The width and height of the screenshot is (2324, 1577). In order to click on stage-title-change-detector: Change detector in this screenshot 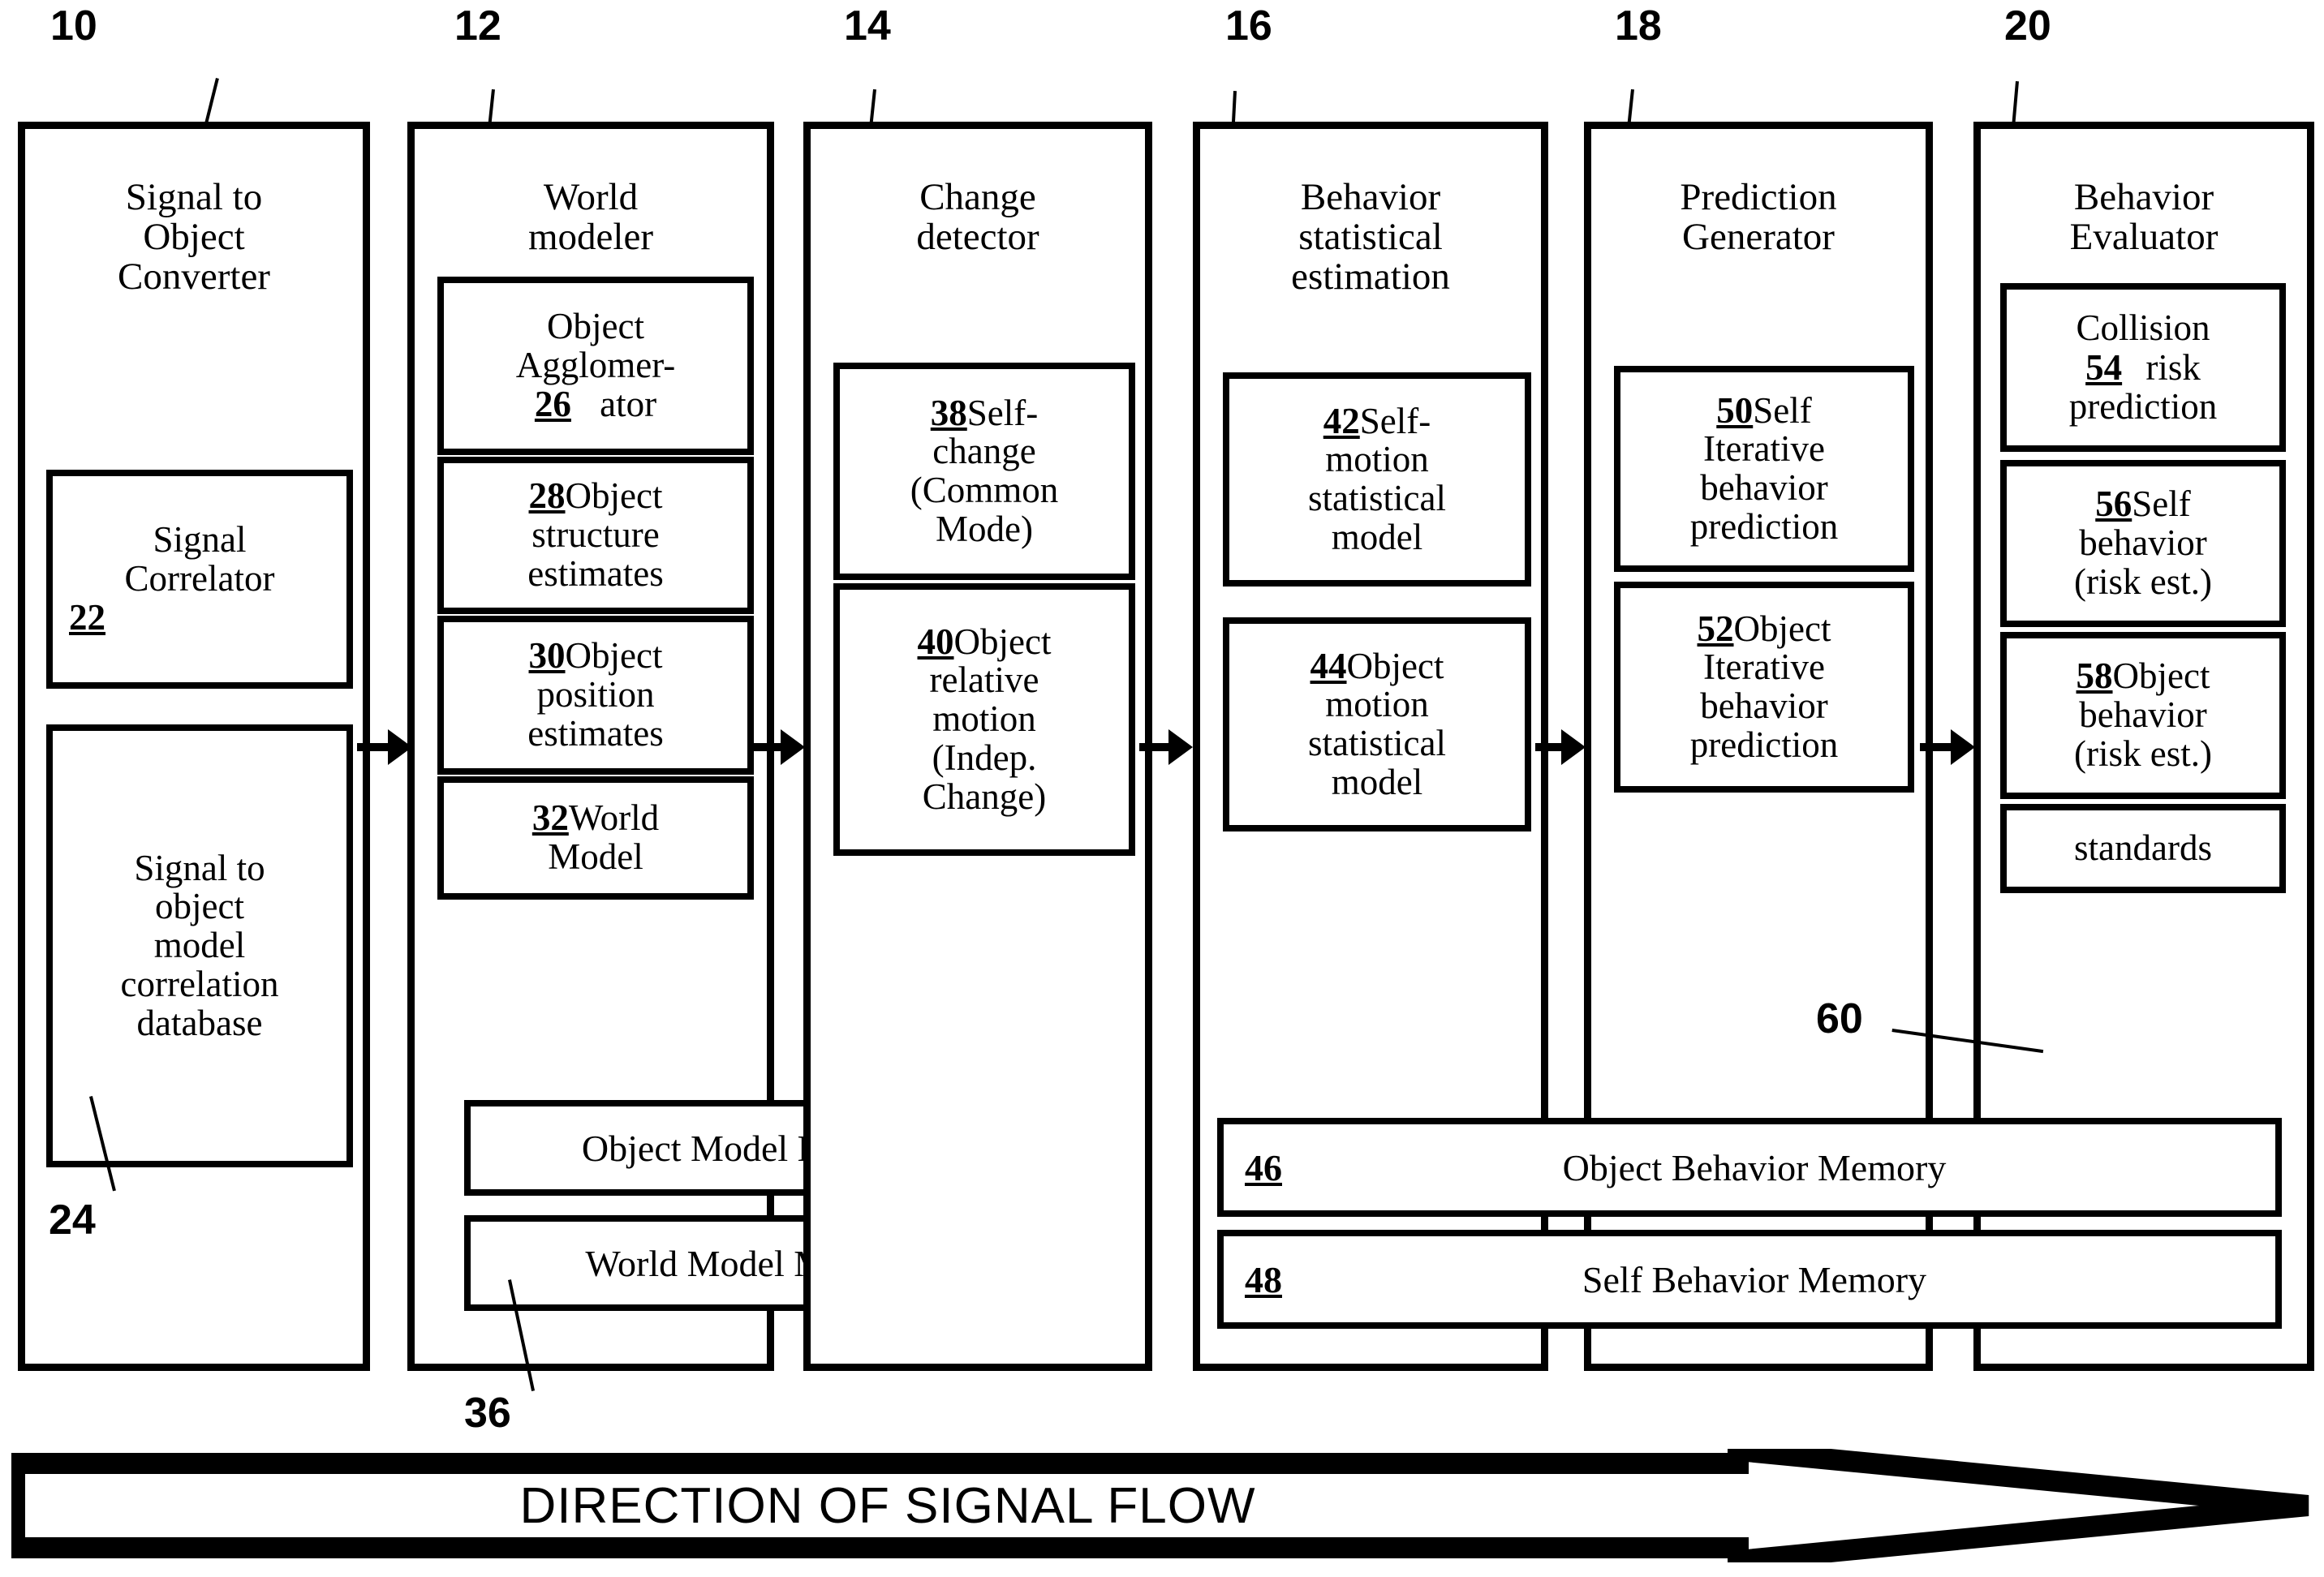, I will do `click(977, 217)`.